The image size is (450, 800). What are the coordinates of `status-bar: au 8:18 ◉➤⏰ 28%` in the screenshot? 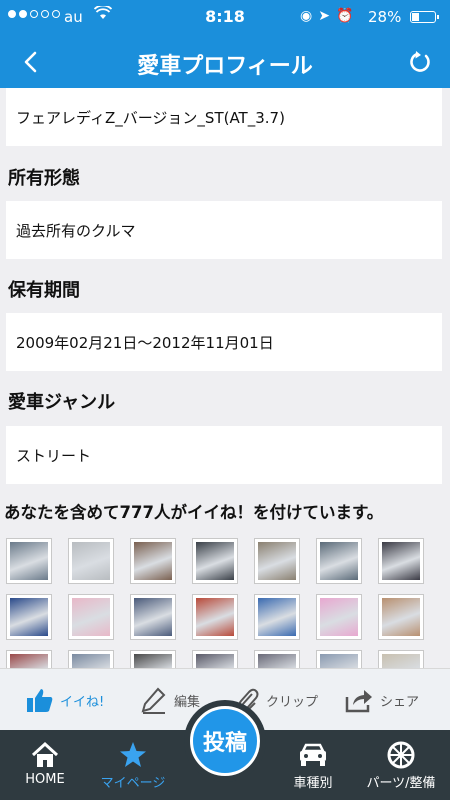 It's located at (225, 17).